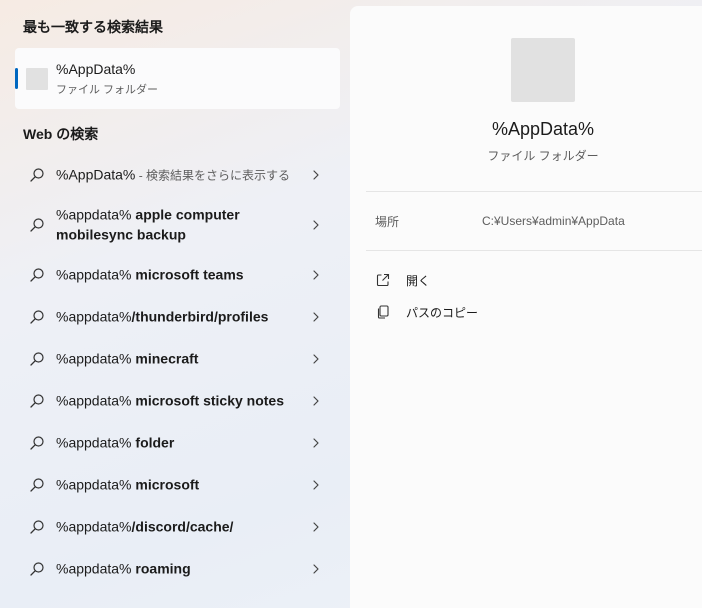 This screenshot has width=702, height=608. Describe the element at coordinates (553, 221) in the screenshot. I see `location-value: C:¥Users¥admin¥AppData` at that location.